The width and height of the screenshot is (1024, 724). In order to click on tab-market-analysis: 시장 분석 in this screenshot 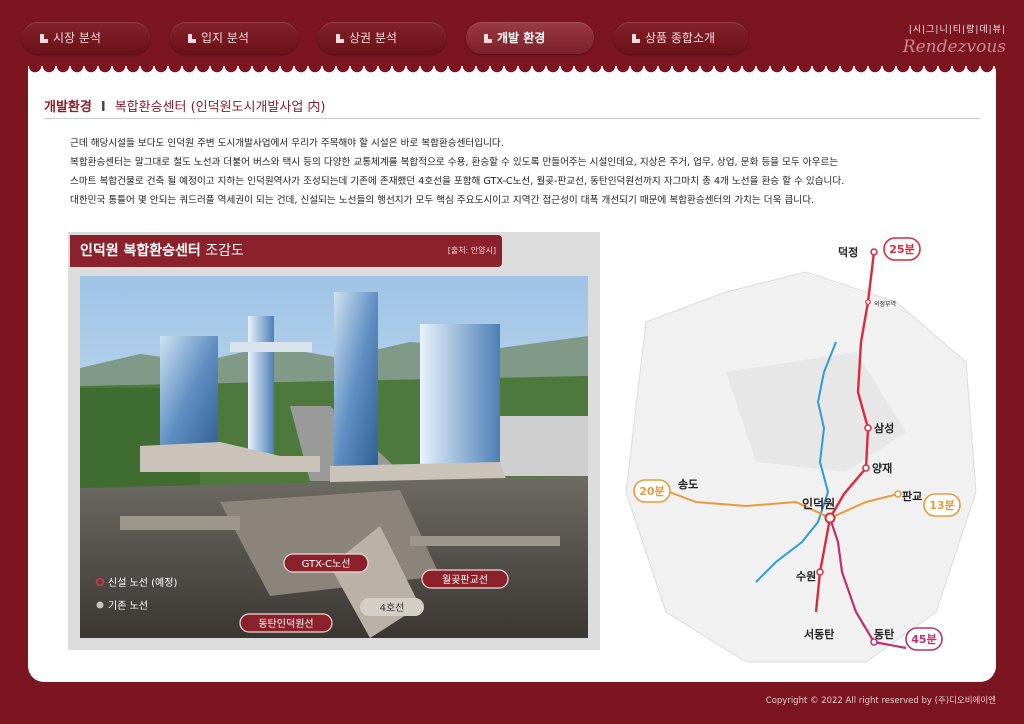, I will do `click(86, 38)`.